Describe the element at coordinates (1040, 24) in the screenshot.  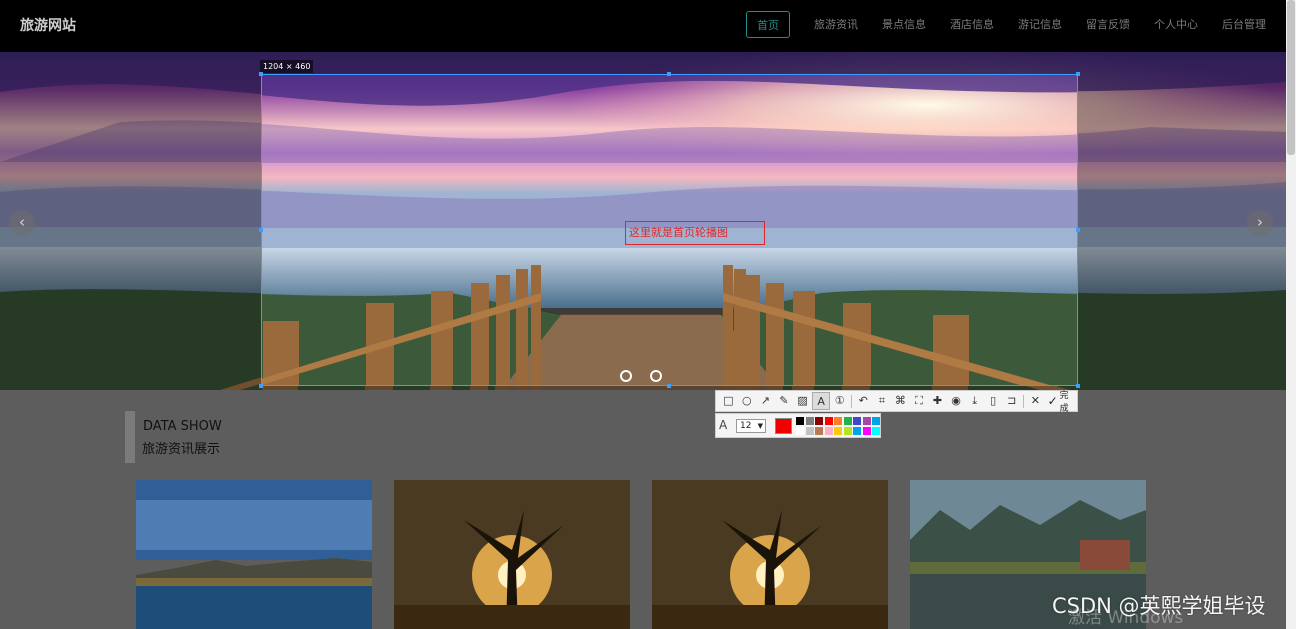
I see `nav-item-travel-notes: 游记信息` at that location.